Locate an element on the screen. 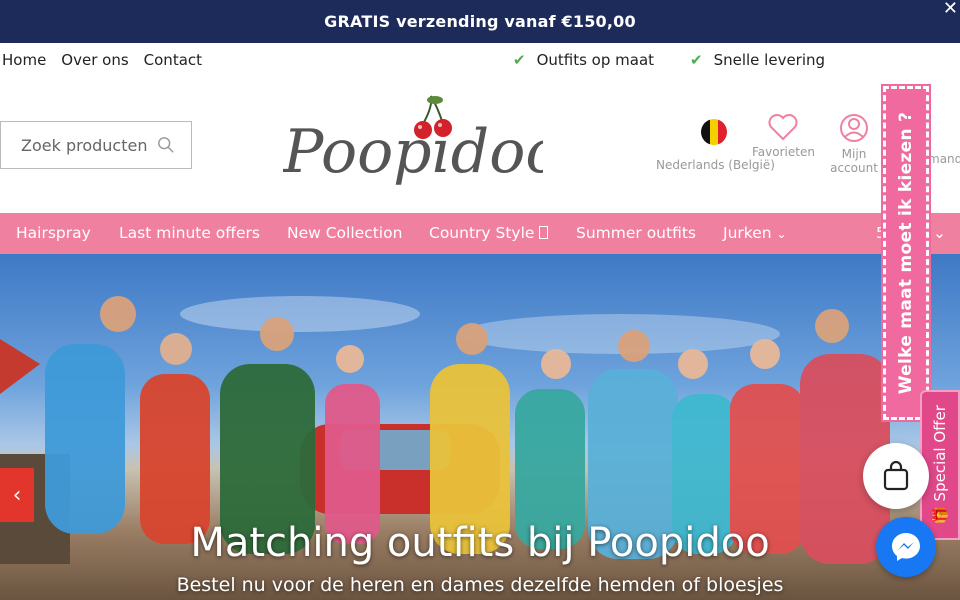 Image resolution: width=960 pixels, height=600 pixels. menu-item-summer-outfits: Summer outfits is located at coordinates (636, 233).